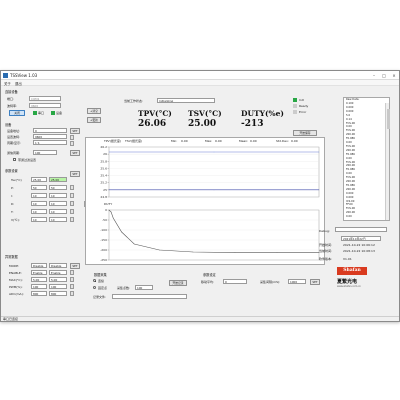 Image resolution: width=400 pixels, height=400 pixels. I want to click on baud-label: 波特率:, so click(12, 106).